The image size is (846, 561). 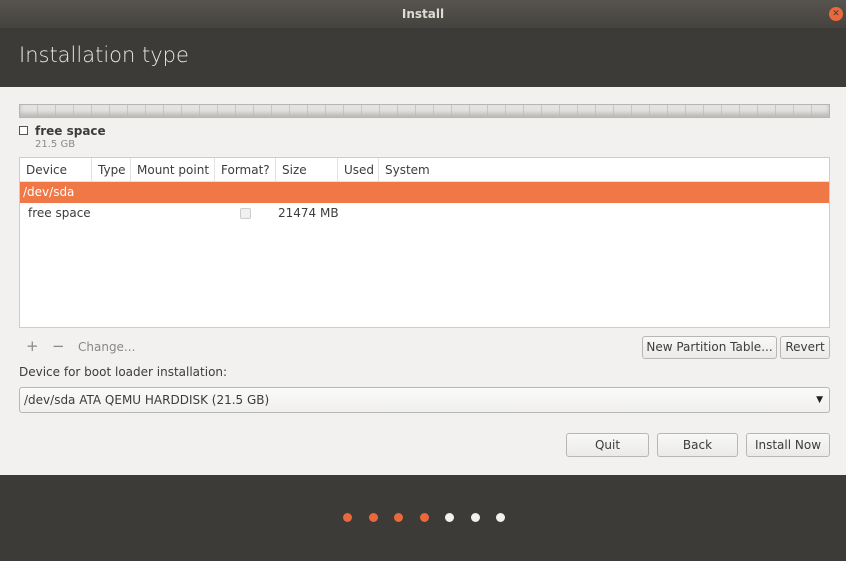 I want to click on table-row-free-space: free space 21474 MB, so click(x=424, y=213).